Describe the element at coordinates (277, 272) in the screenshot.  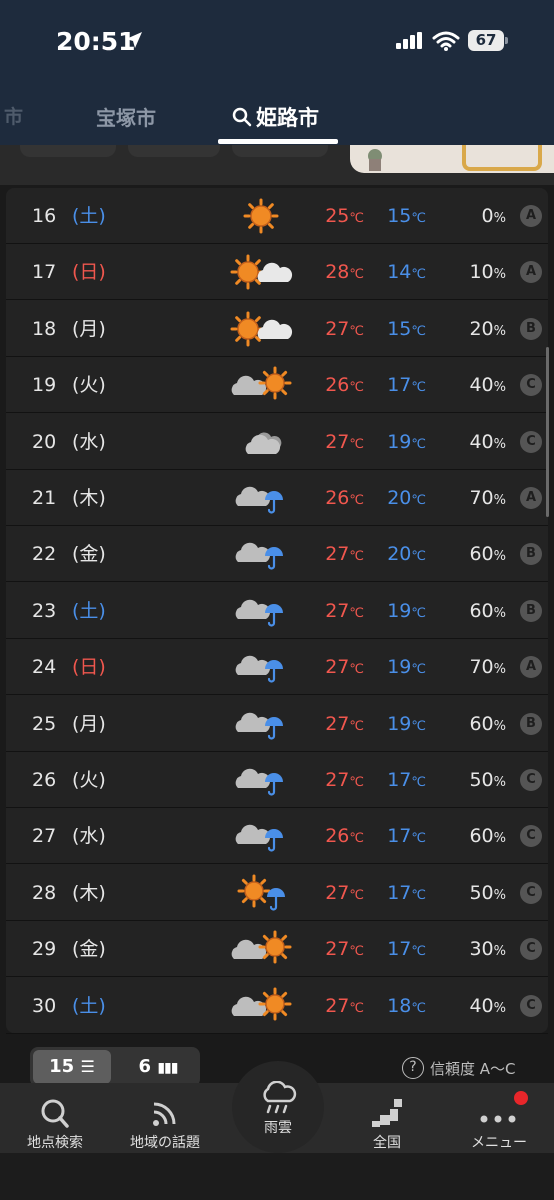
I see `forecast-row: 17 (日) 28℃ 14℃ 10% A` at that location.